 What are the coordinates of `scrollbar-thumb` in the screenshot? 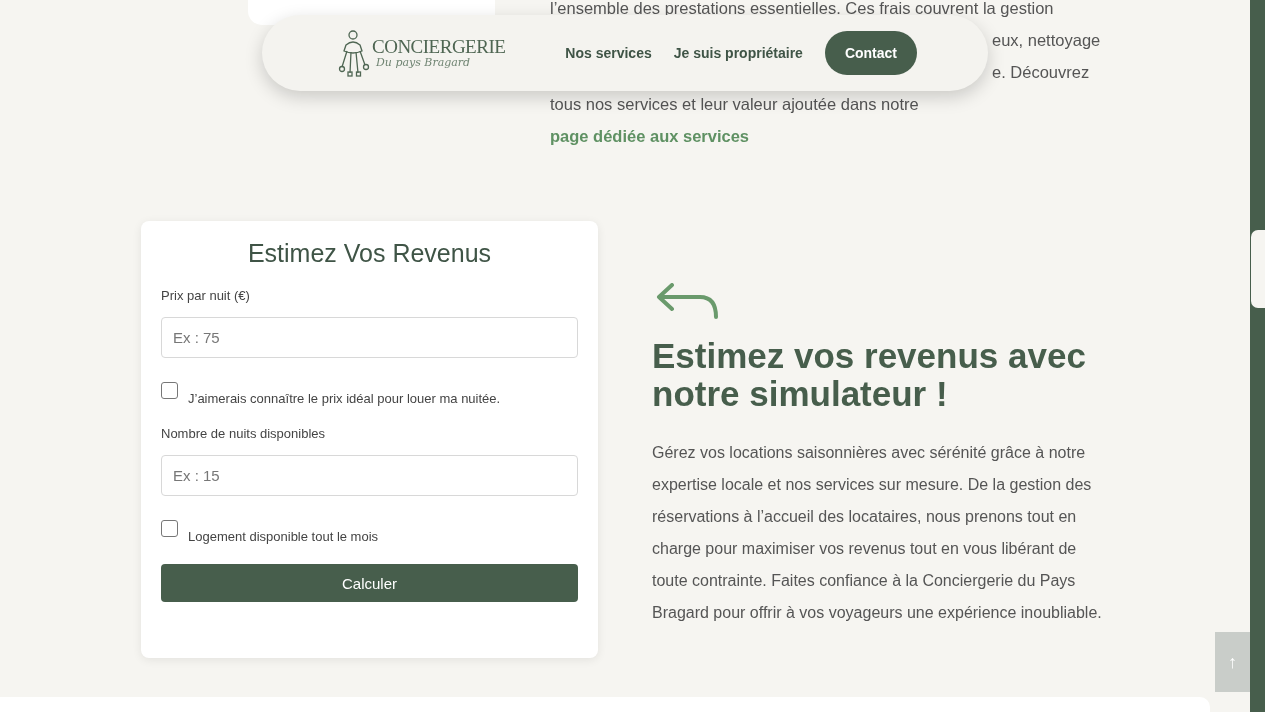 It's located at (1258, 269).